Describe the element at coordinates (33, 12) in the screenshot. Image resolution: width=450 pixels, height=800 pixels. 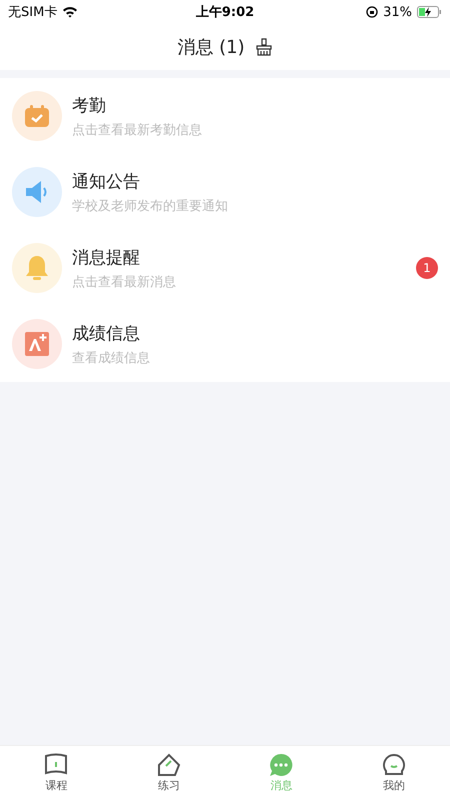
I see `carrier: 无SIM卡` at that location.